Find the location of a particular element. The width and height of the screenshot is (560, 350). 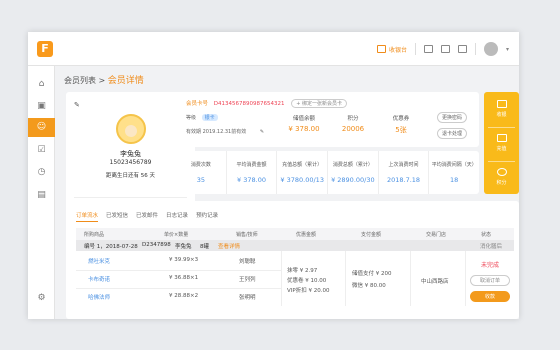

change-password-button: 更换密码 is located at coordinates (451, 117).